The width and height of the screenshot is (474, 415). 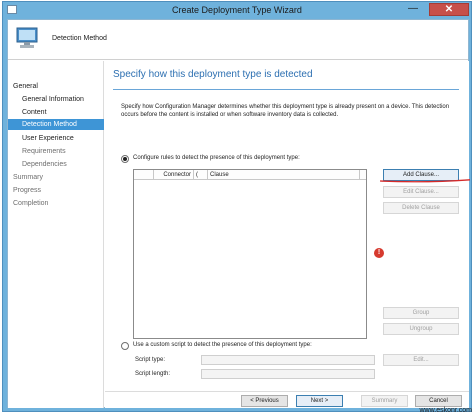 I want to click on clause-grid-header: Connector ( Clause, so click(x=250, y=175).